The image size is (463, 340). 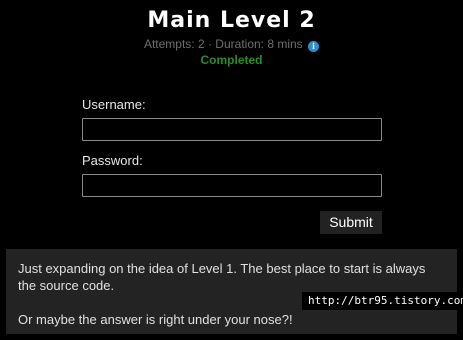 What do you see at coordinates (314, 46) in the screenshot?
I see `info-icon: i` at bounding box center [314, 46].